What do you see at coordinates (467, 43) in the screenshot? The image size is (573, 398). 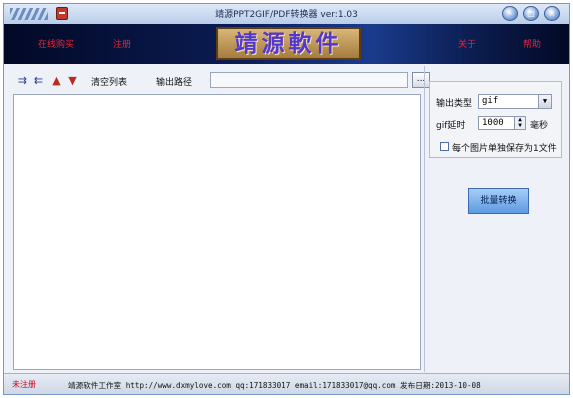 I see `about-link: 关于` at bounding box center [467, 43].